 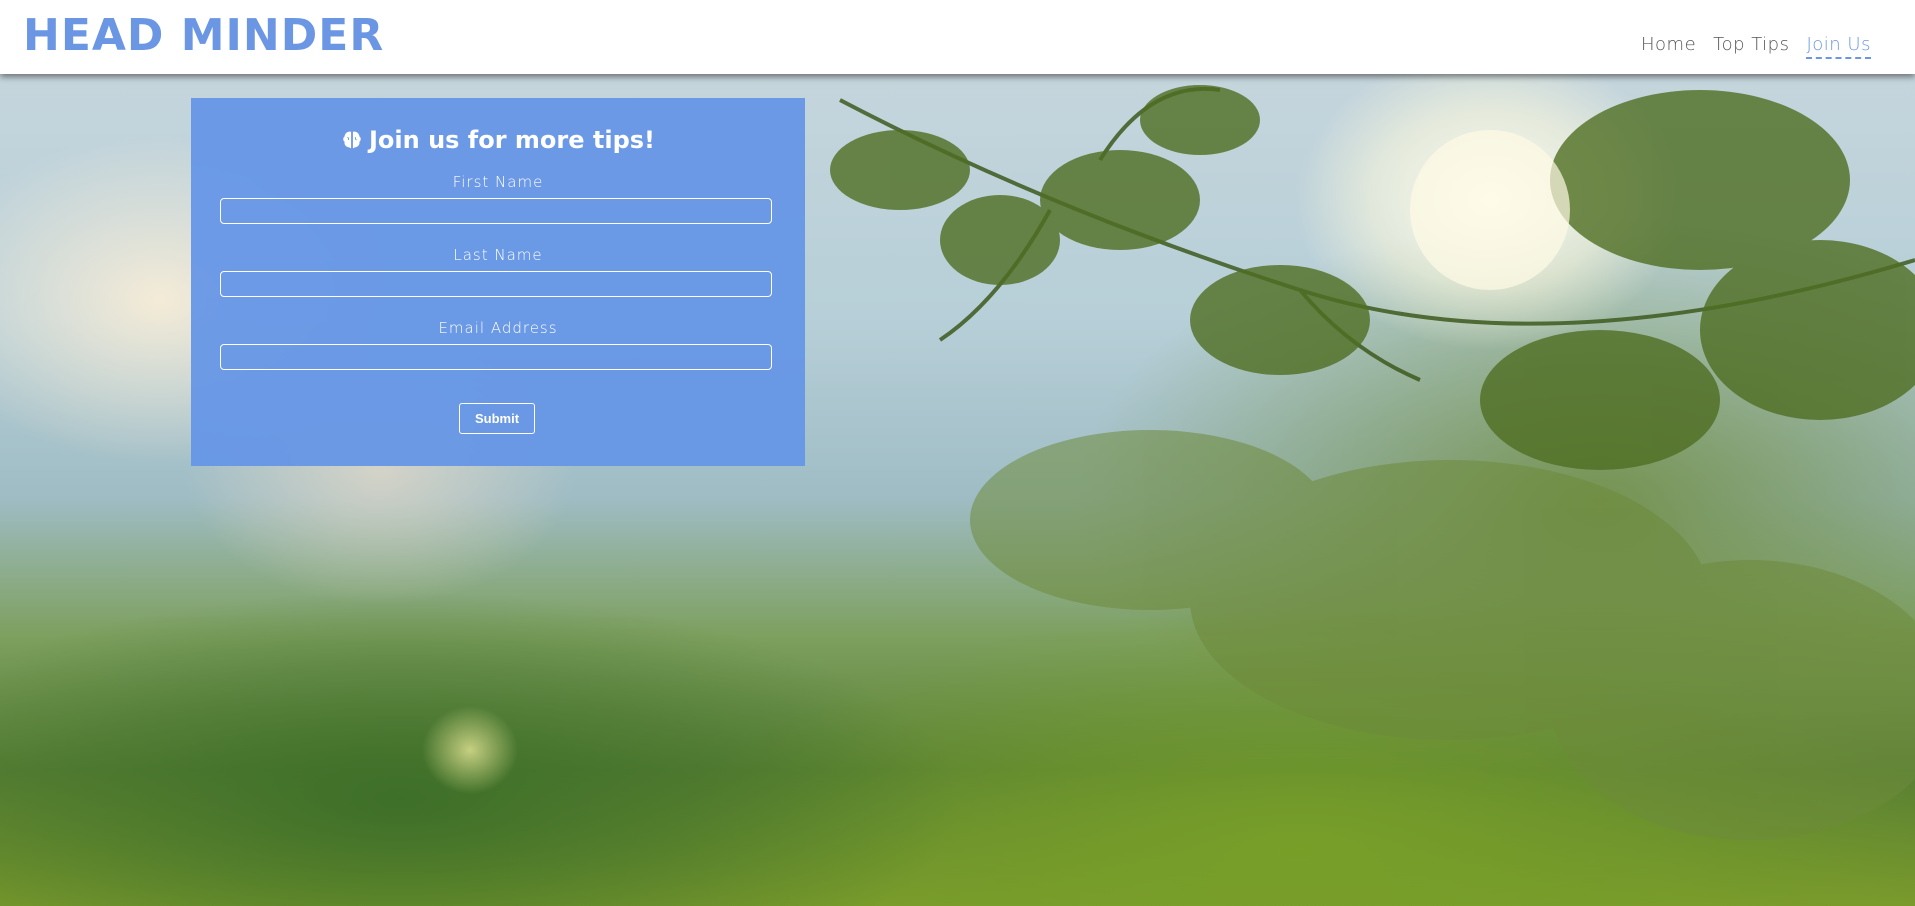 What do you see at coordinates (496, 211) in the screenshot?
I see `first-name-input` at bounding box center [496, 211].